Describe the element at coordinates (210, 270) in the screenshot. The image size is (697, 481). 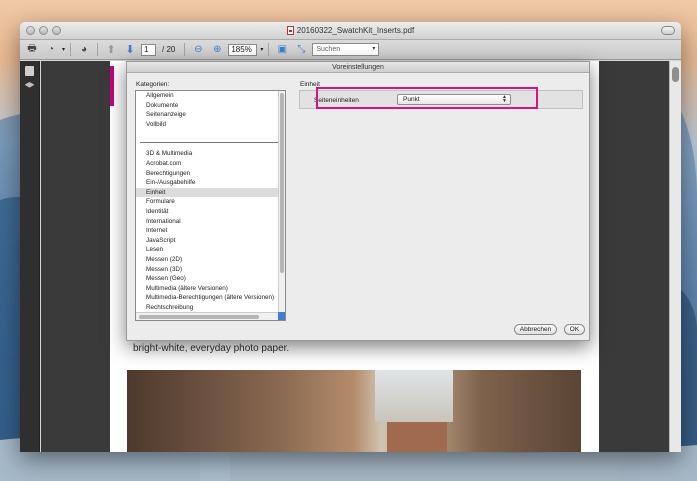
I see `category-item: Messen (3D)` at that location.